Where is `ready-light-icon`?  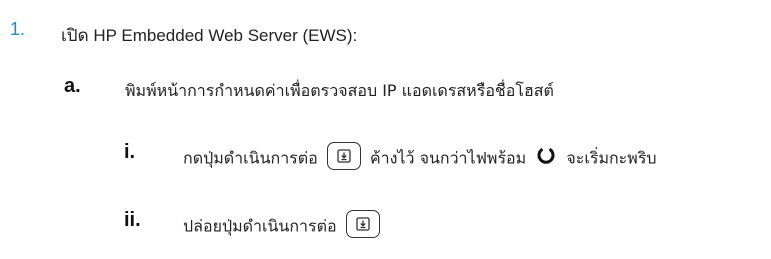
ready-light-icon is located at coordinates (546, 157).